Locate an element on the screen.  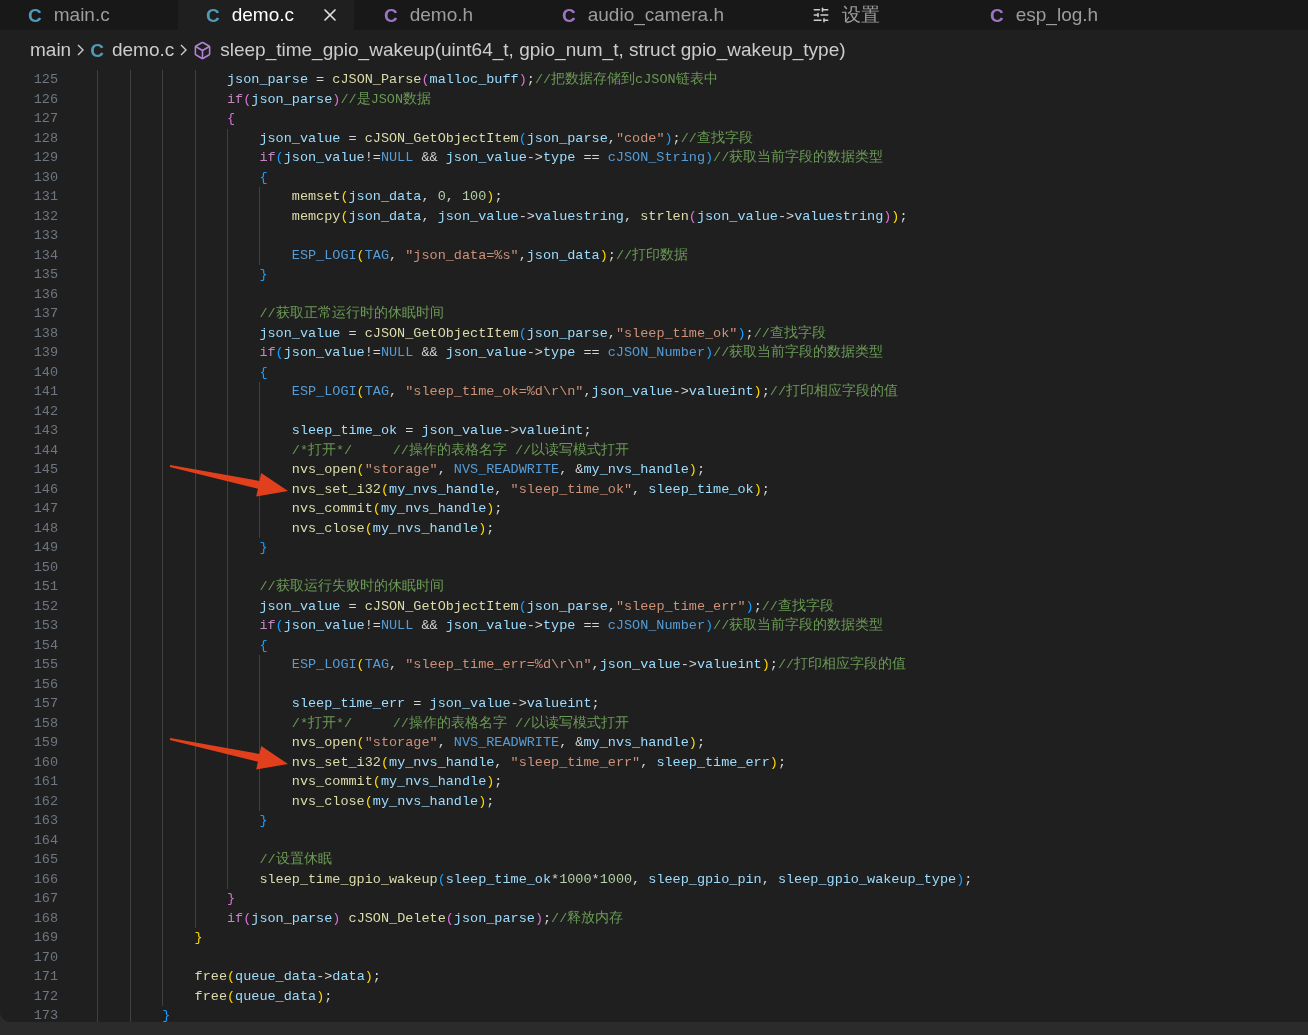
line-number: 148 is located at coordinates (45, 528).